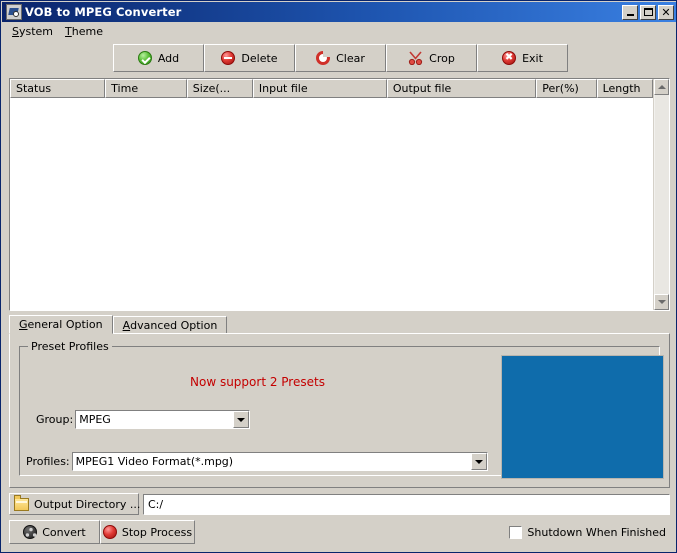  Describe the element at coordinates (339, 324) in the screenshot. I see `tab-strip: General Option Advanced Option` at that location.